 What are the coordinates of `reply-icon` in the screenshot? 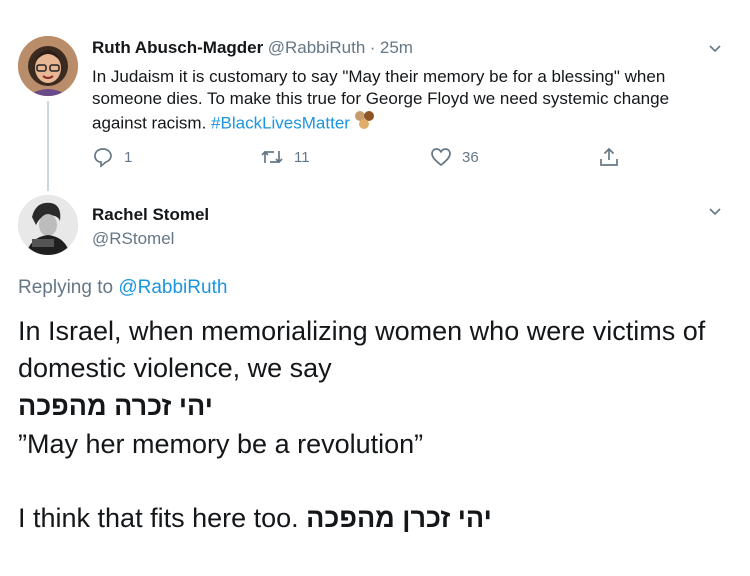 It's located at (103, 158).